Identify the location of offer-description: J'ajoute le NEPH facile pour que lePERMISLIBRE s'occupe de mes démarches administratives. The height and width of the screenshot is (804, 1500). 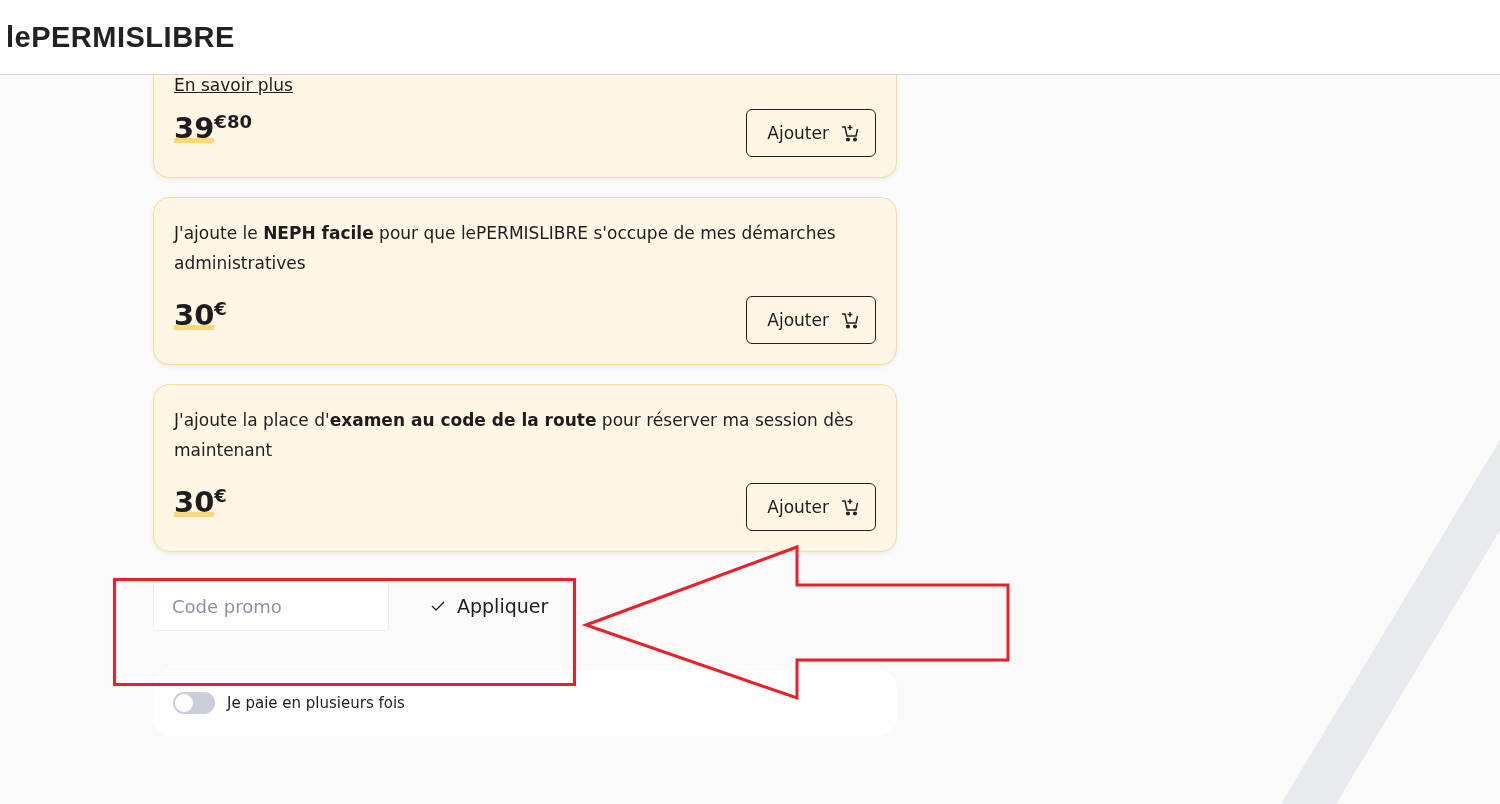
(505, 248).